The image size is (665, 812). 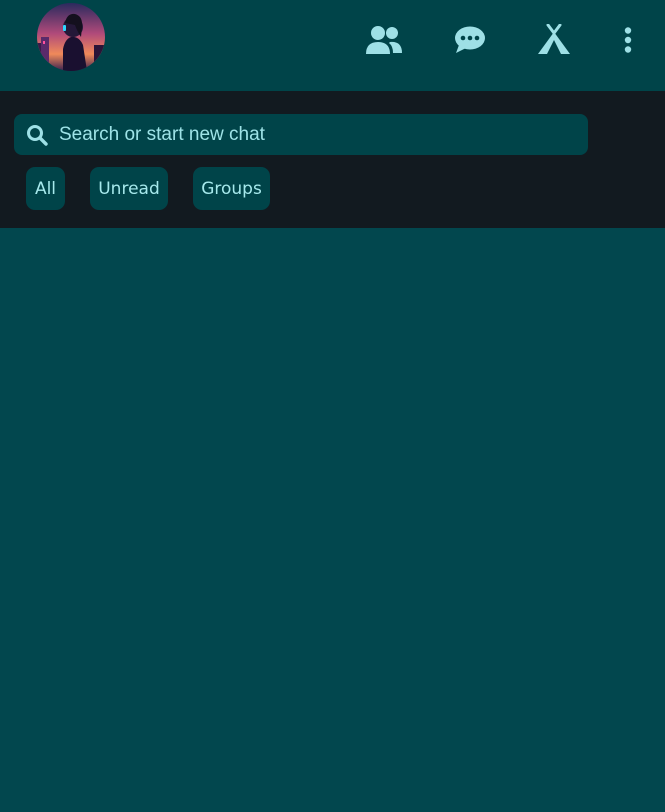 I want to click on kebab-menu-icon, so click(x=628, y=40).